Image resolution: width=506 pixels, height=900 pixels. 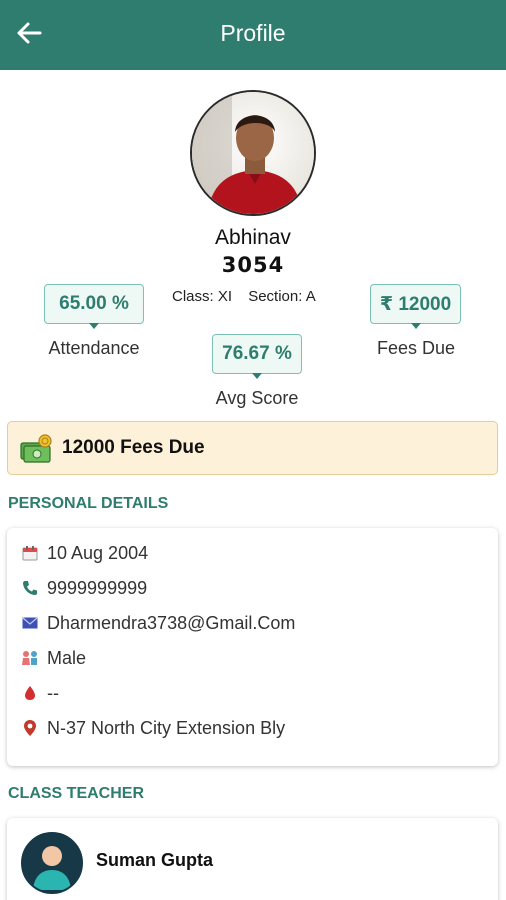 I want to click on address-row: N-37 North City Extension Bly, so click(x=153, y=728).